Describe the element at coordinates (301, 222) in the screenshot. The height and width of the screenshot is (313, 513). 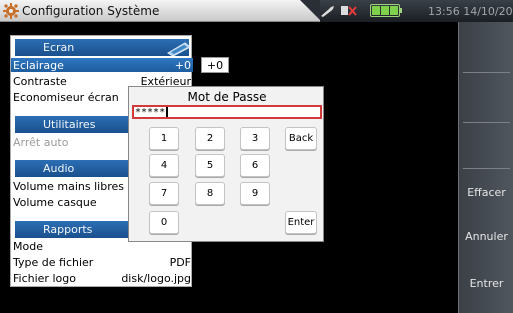
I see `key-enter: Enter` at that location.